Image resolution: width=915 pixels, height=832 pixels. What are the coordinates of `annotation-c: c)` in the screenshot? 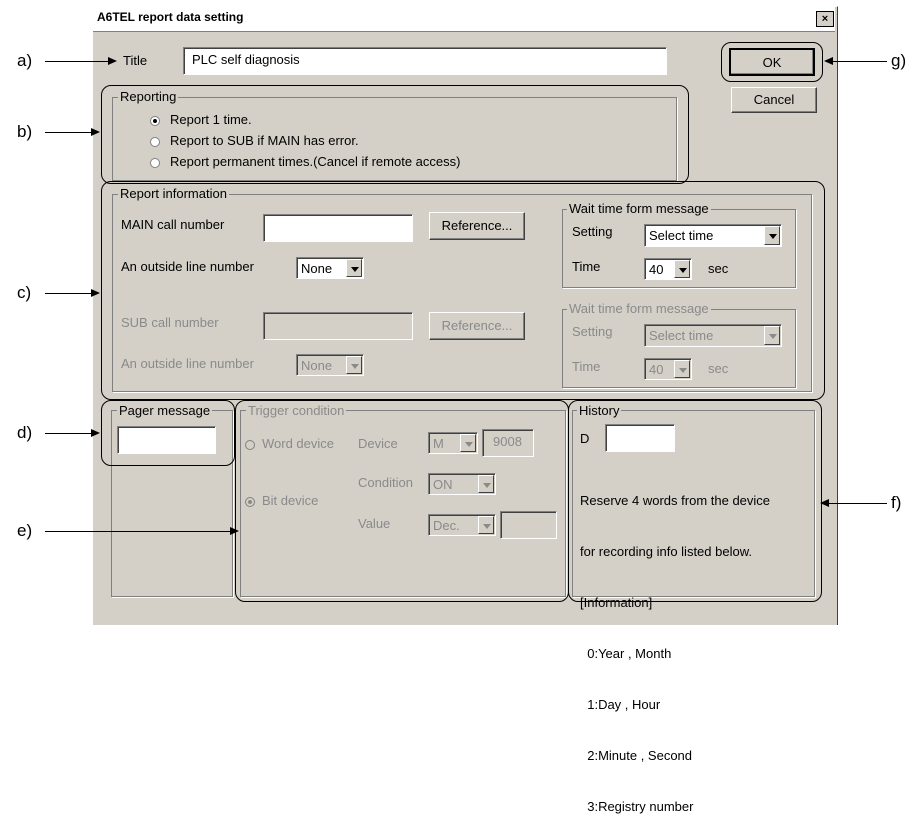 It's located at (24, 292).